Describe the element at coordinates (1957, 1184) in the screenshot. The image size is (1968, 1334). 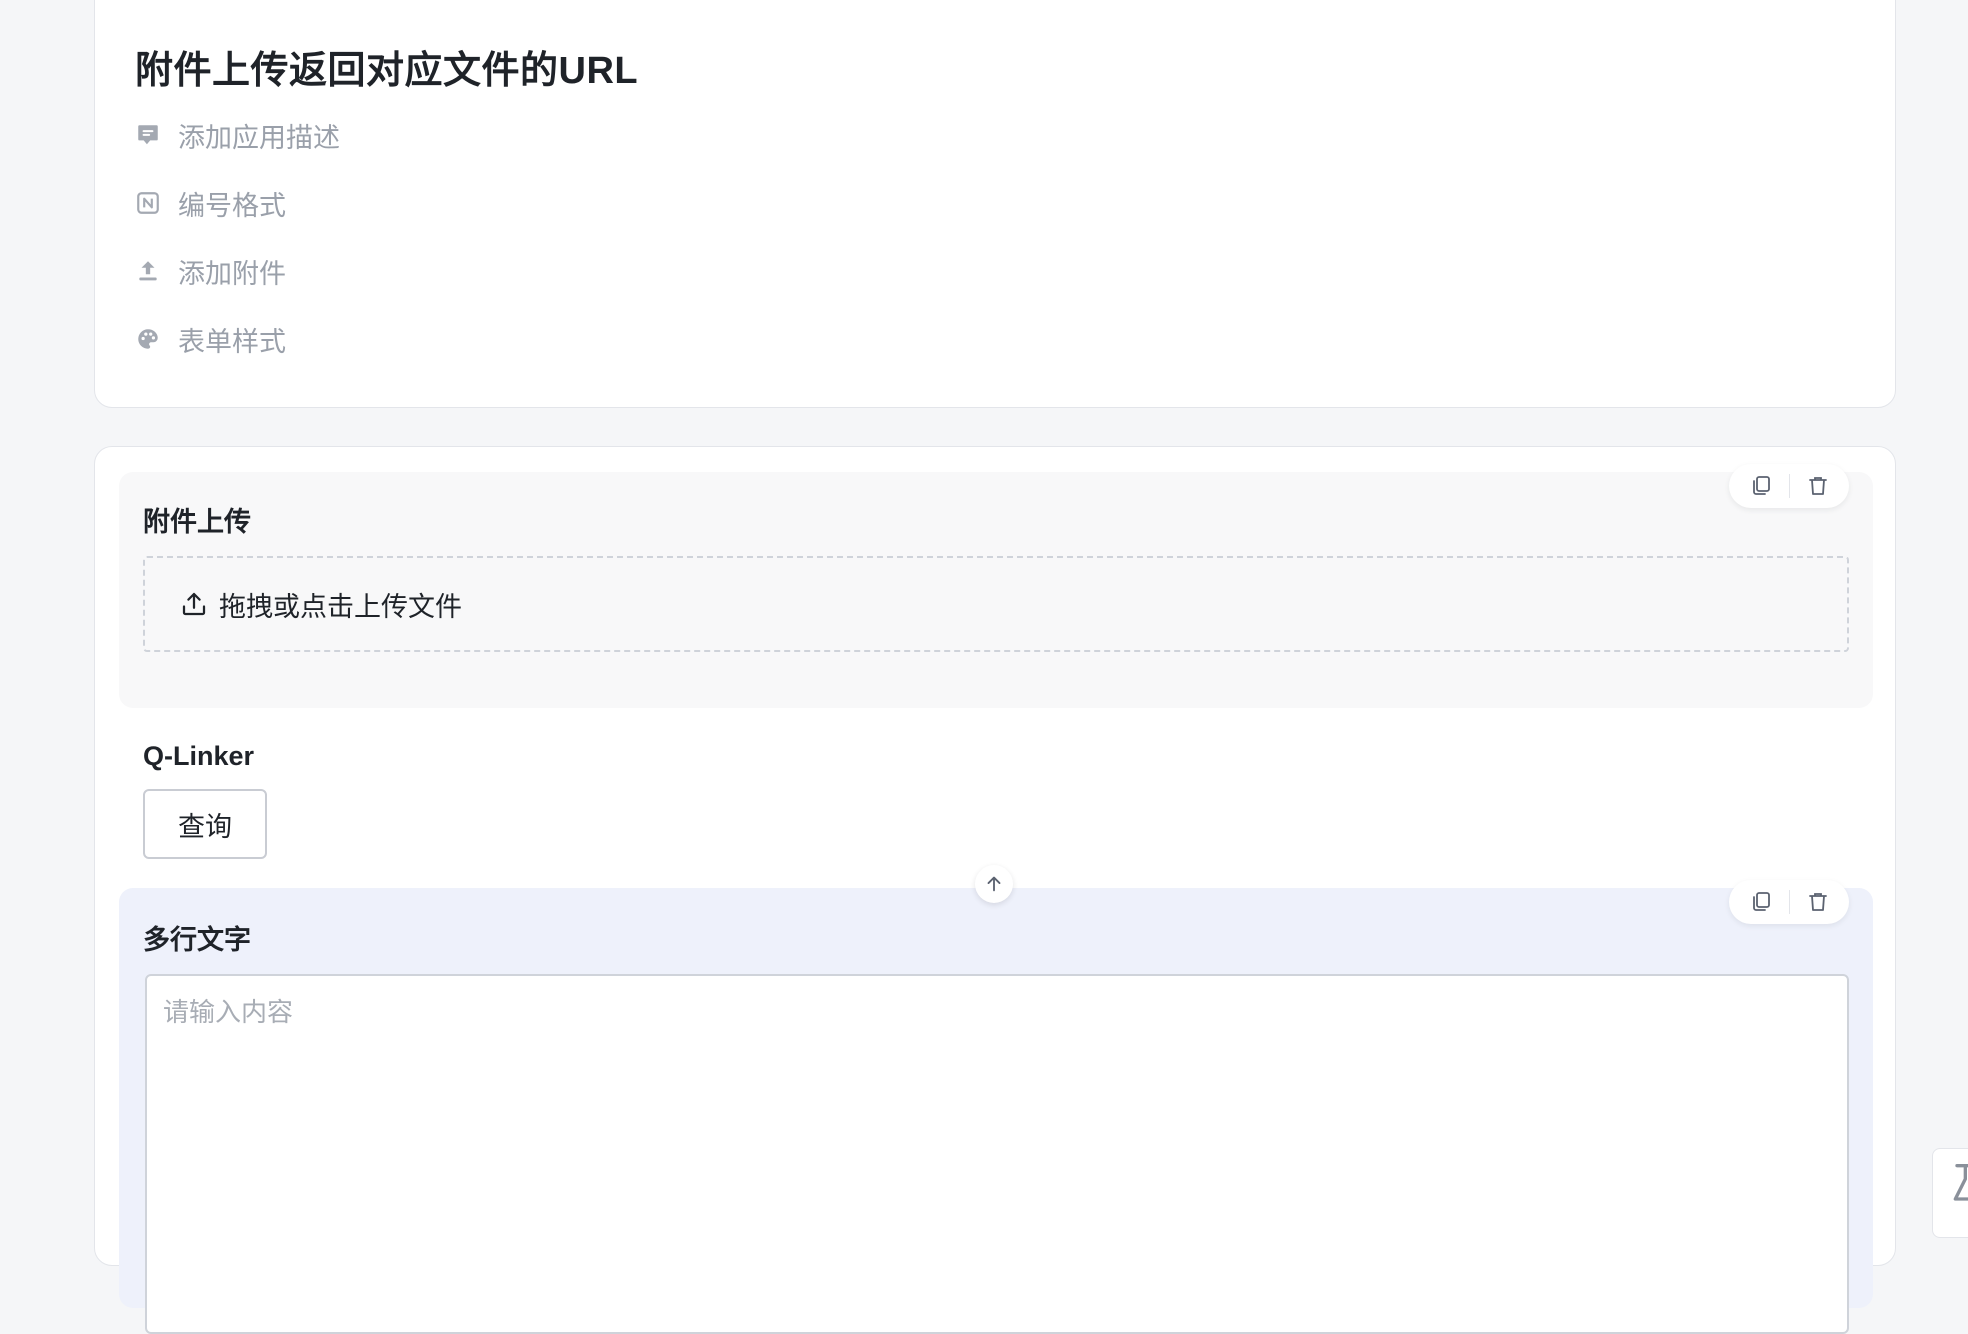
I see `assistant-icon` at that location.